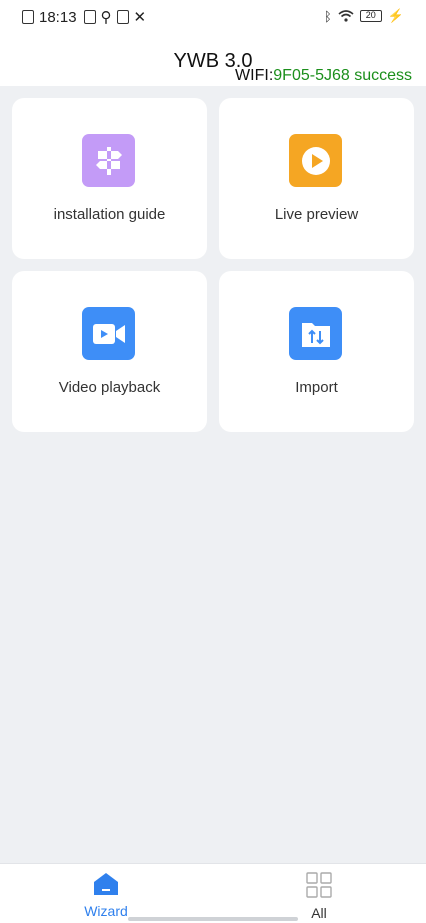  What do you see at coordinates (213, 919) in the screenshot?
I see `home-indicator` at bounding box center [213, 919].